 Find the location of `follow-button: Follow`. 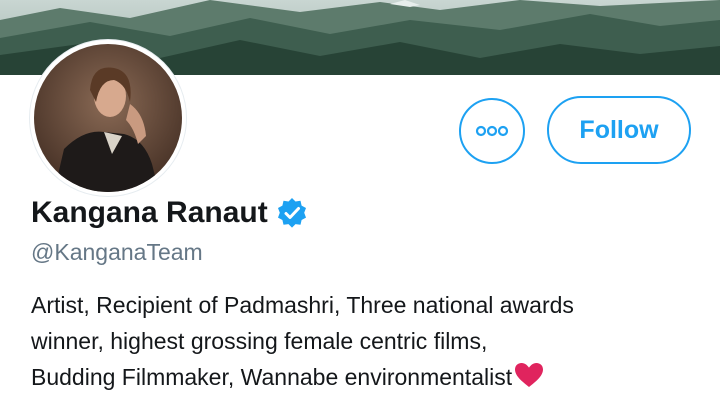

follow-button: Follow is located at coordinates (619, 130).